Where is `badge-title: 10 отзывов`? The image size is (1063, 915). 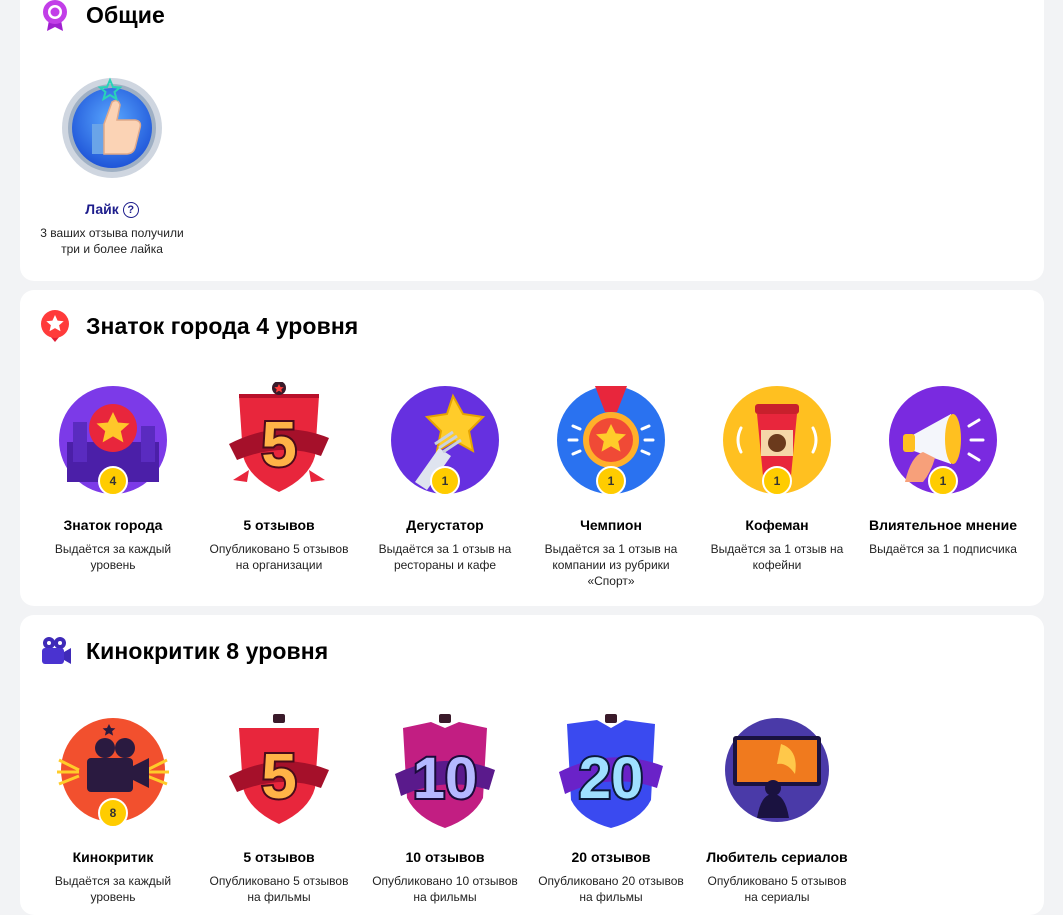 badge-title: 10 отзывов is located at coordinates (445, 857).